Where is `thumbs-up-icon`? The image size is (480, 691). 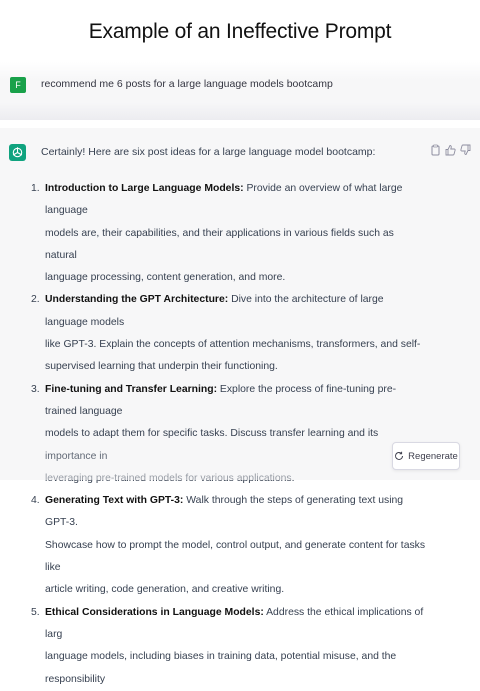
thumbs-up-icon is located at coordinates (450, 150).